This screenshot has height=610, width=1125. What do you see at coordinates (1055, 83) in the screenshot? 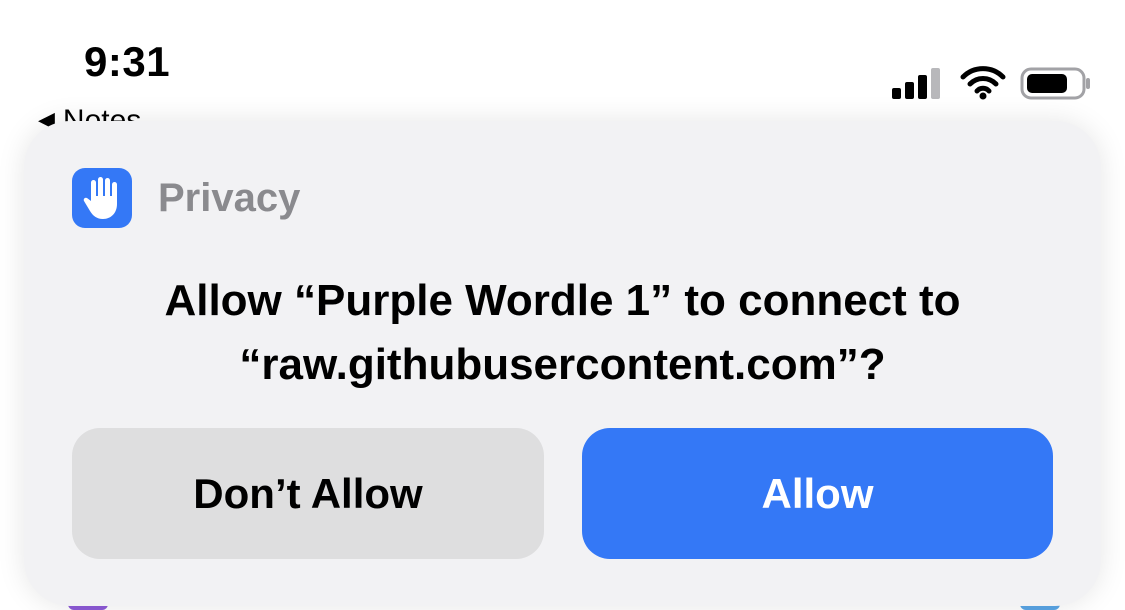
I see `battery-icon` at bounding box center [1055, 83].